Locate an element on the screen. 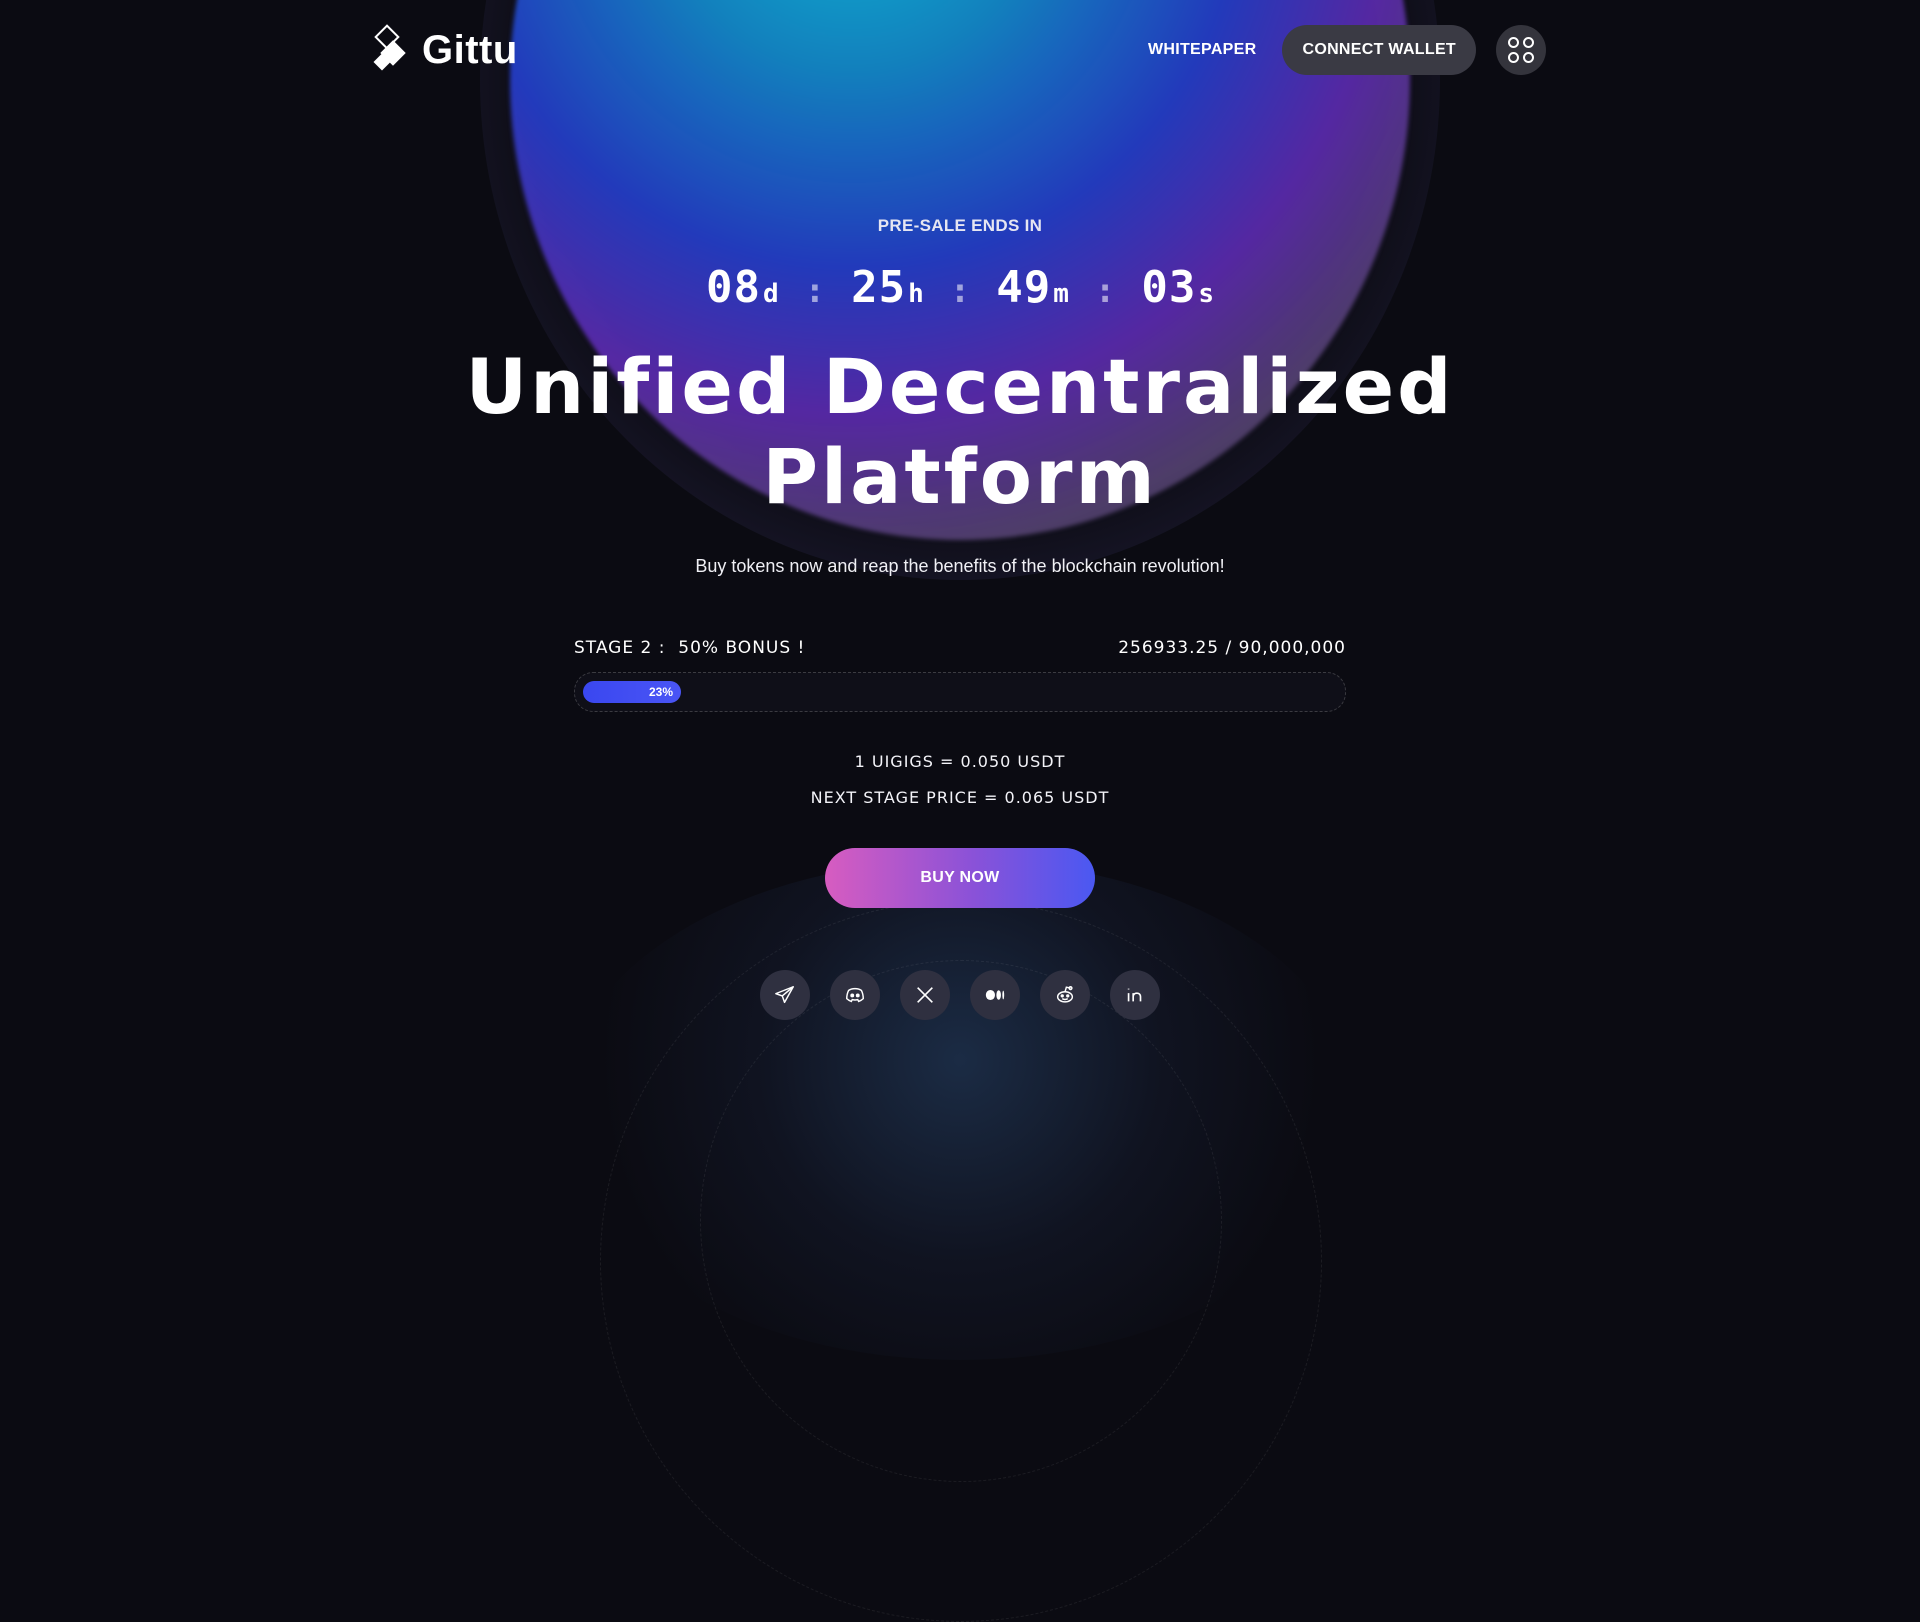  countdown-days-unit: d is located at coordinates (770, 294).